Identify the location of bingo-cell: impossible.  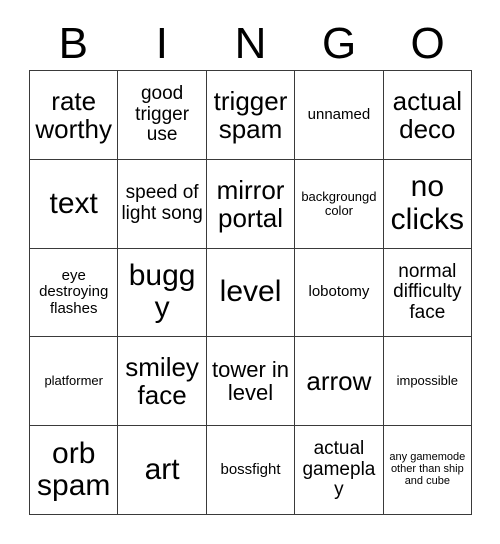
(428, 382).